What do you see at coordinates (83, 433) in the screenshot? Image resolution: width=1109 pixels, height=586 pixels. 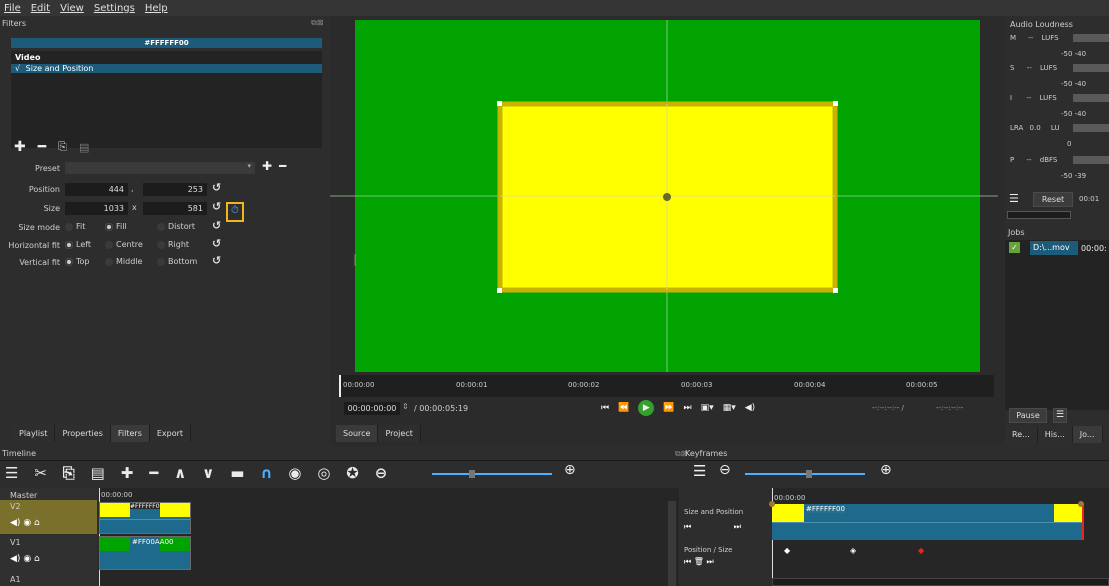 I see `tab-properties: Properties` at bounding box center [83, 433].